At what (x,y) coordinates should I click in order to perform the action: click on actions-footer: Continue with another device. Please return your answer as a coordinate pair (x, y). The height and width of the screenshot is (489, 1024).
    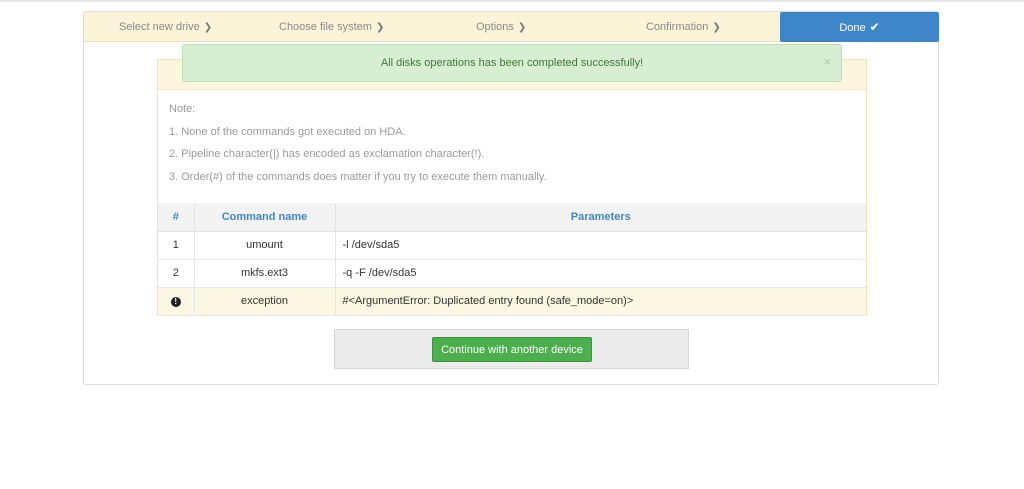
    Looking at the image, I should click on (511, 349).